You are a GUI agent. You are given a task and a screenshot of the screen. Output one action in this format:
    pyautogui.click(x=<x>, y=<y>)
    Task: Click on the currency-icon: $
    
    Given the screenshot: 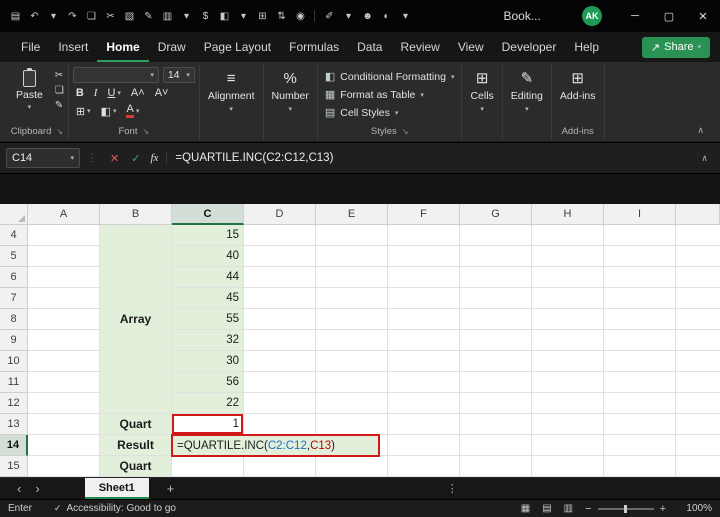 What is the action you would take?
    pyautogui.click(x=205, y=16)
    